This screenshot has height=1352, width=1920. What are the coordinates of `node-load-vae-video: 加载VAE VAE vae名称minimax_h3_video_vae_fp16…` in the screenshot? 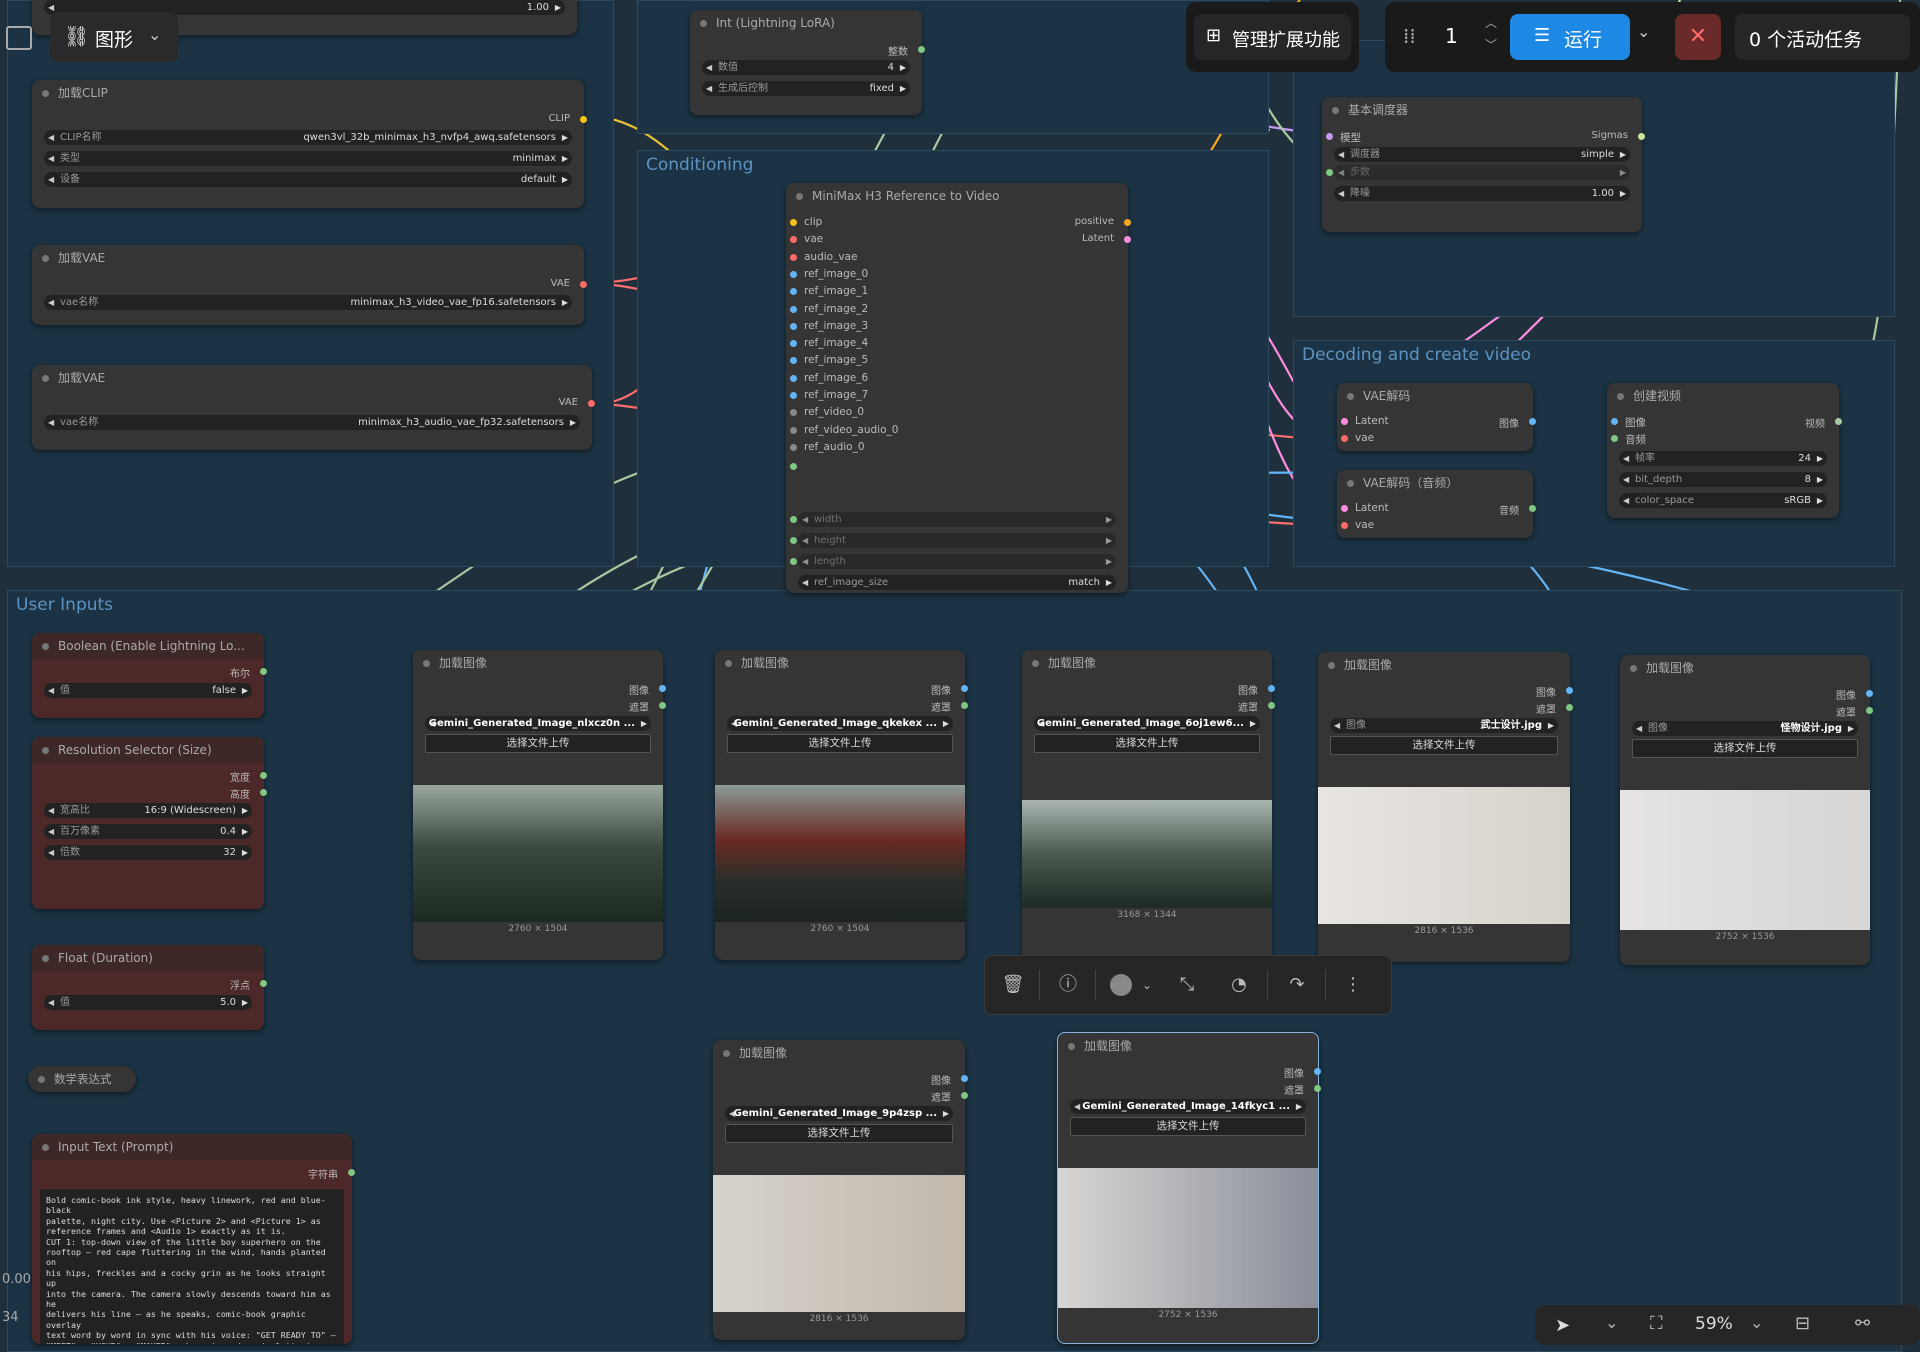 It's located at (309, 285).